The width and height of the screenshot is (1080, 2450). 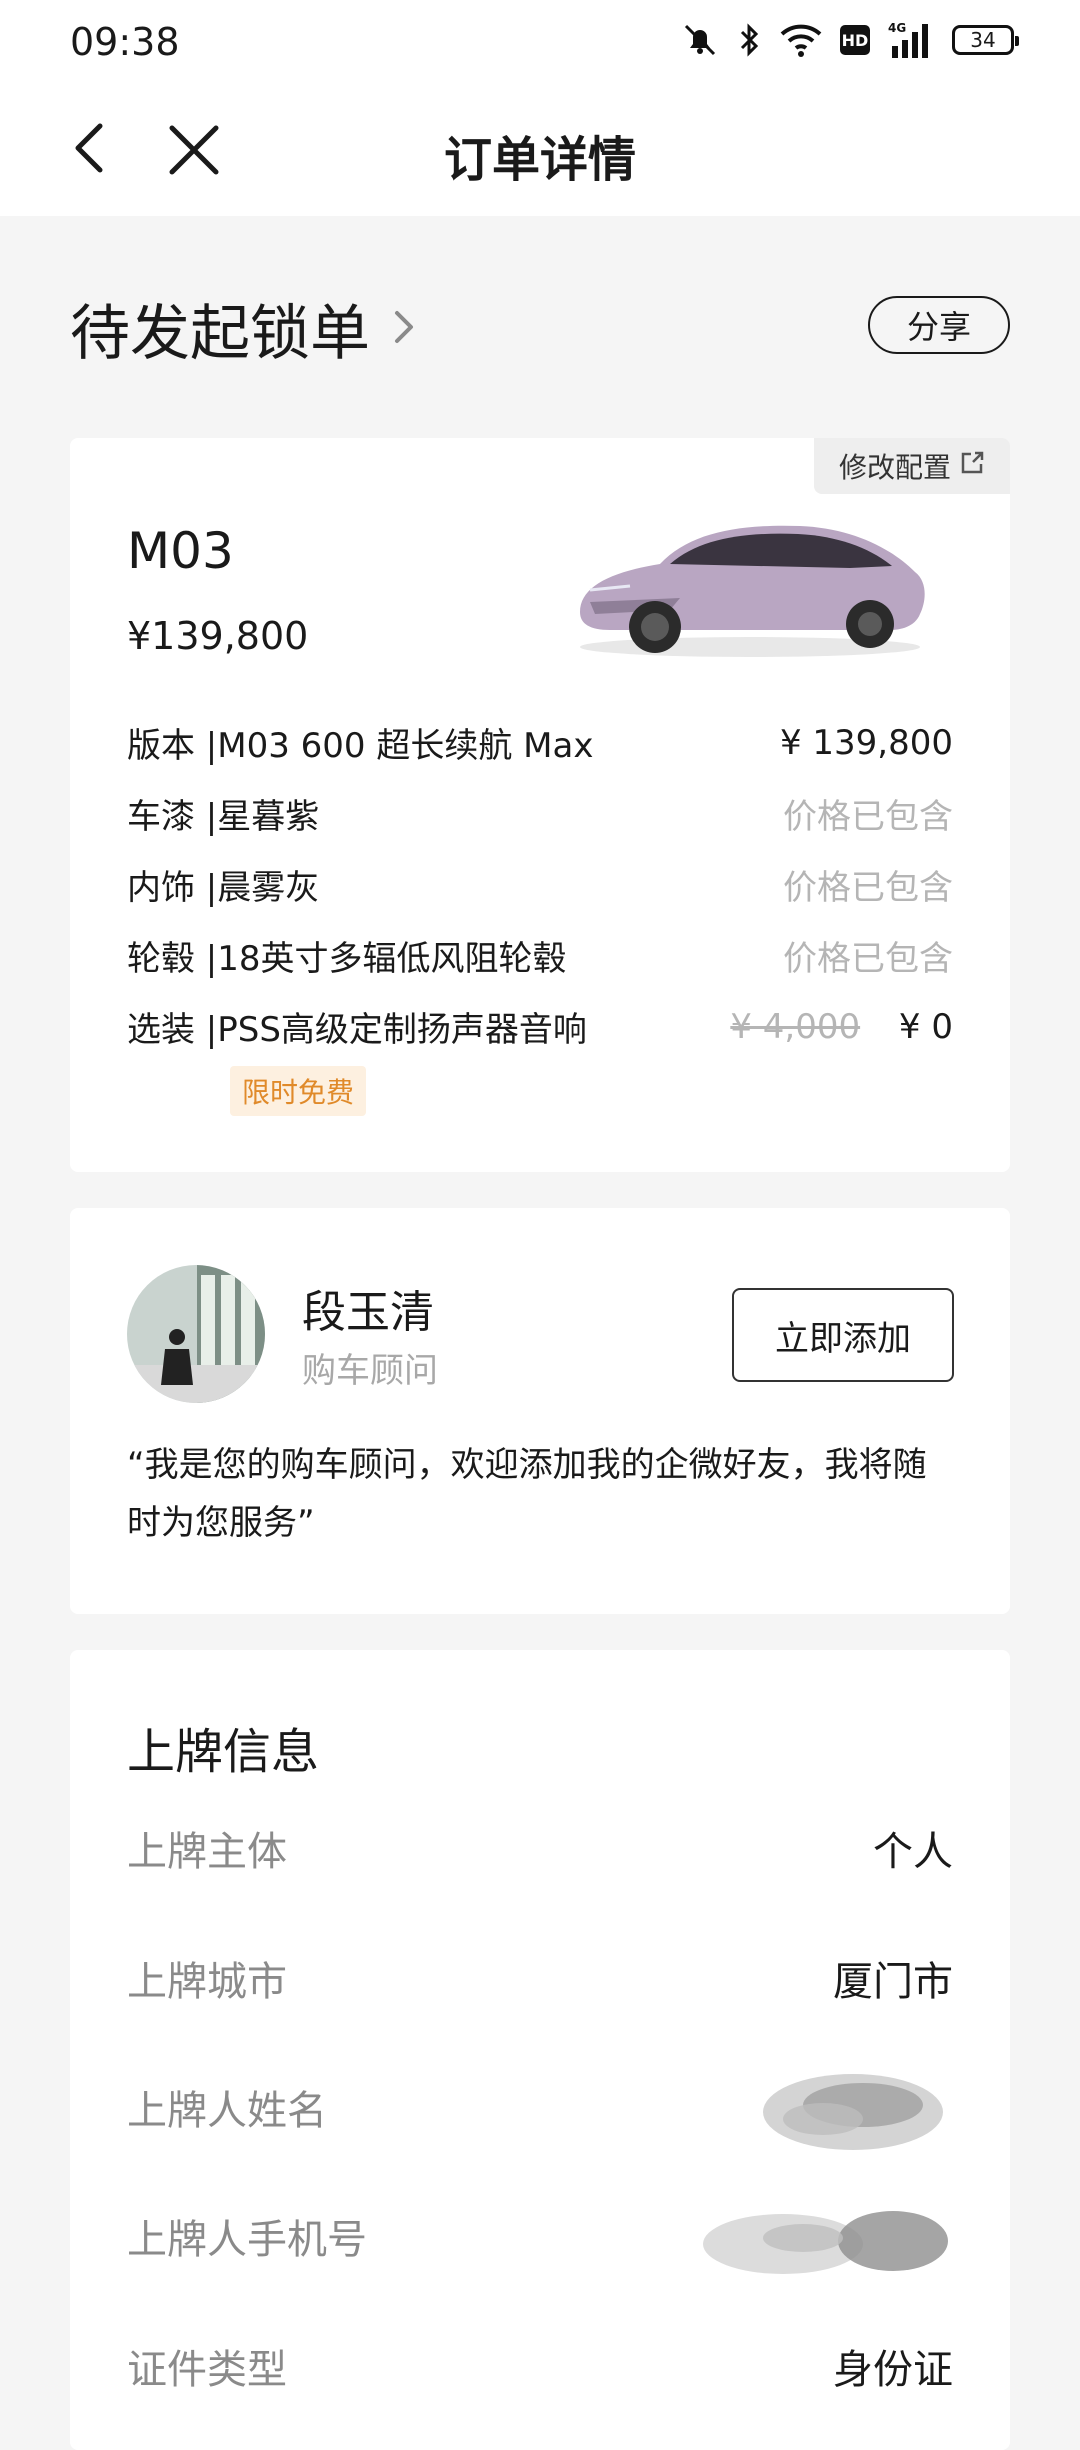 I want to click on share-button: 分享, so click(x=939, y=325).